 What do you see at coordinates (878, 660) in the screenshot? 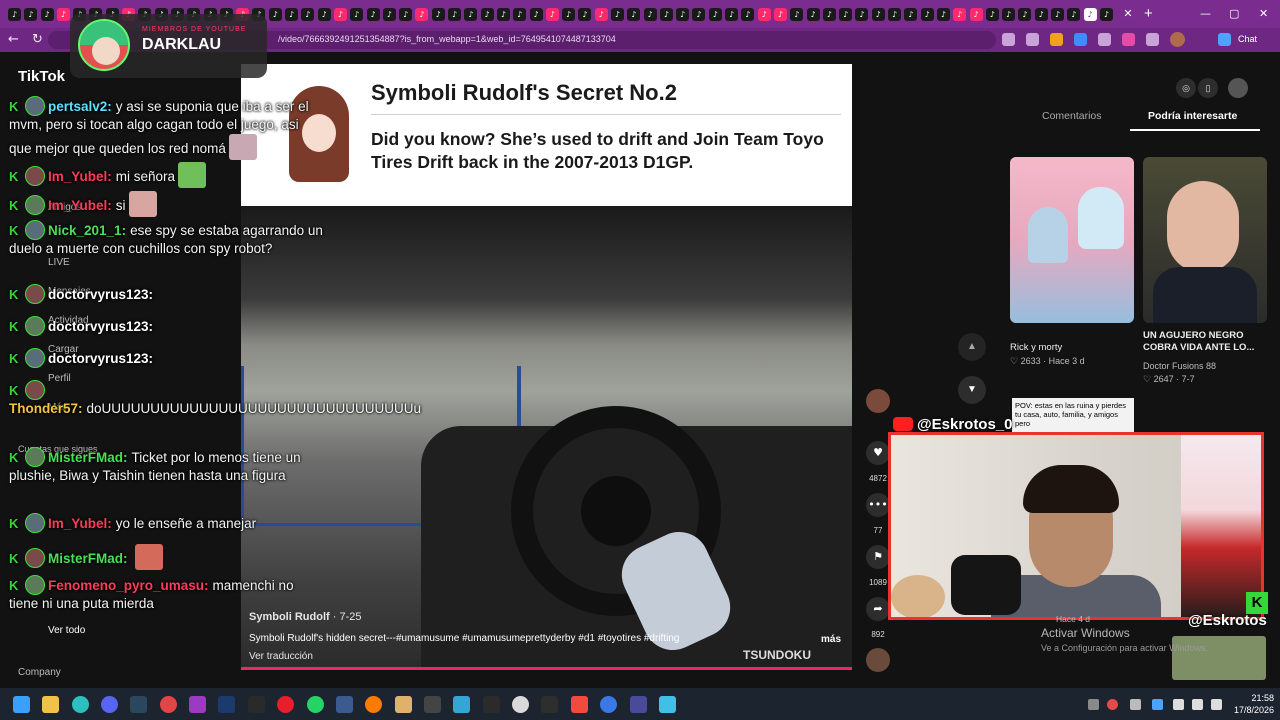
I see `music-disc-icon` at bounding box center [878, 660].